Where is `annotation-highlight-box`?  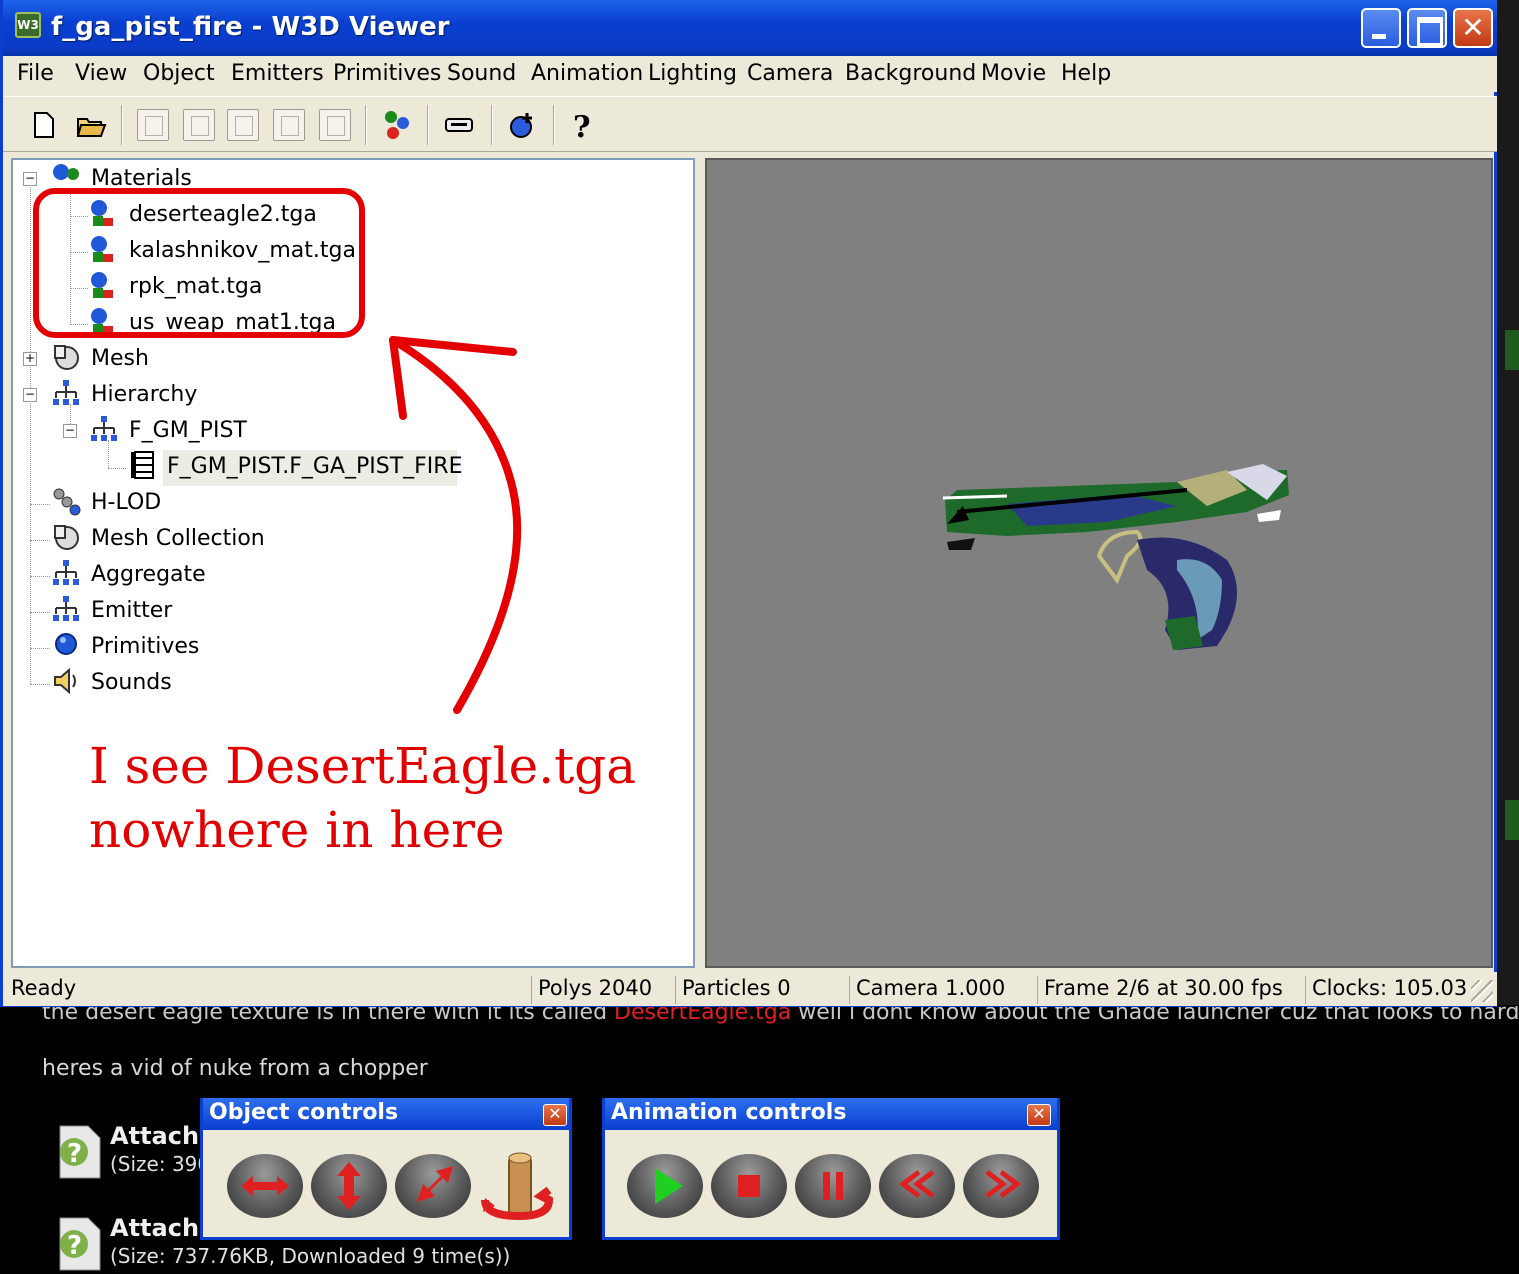
annotation-highlight-box is located at coordinates (199, 263).